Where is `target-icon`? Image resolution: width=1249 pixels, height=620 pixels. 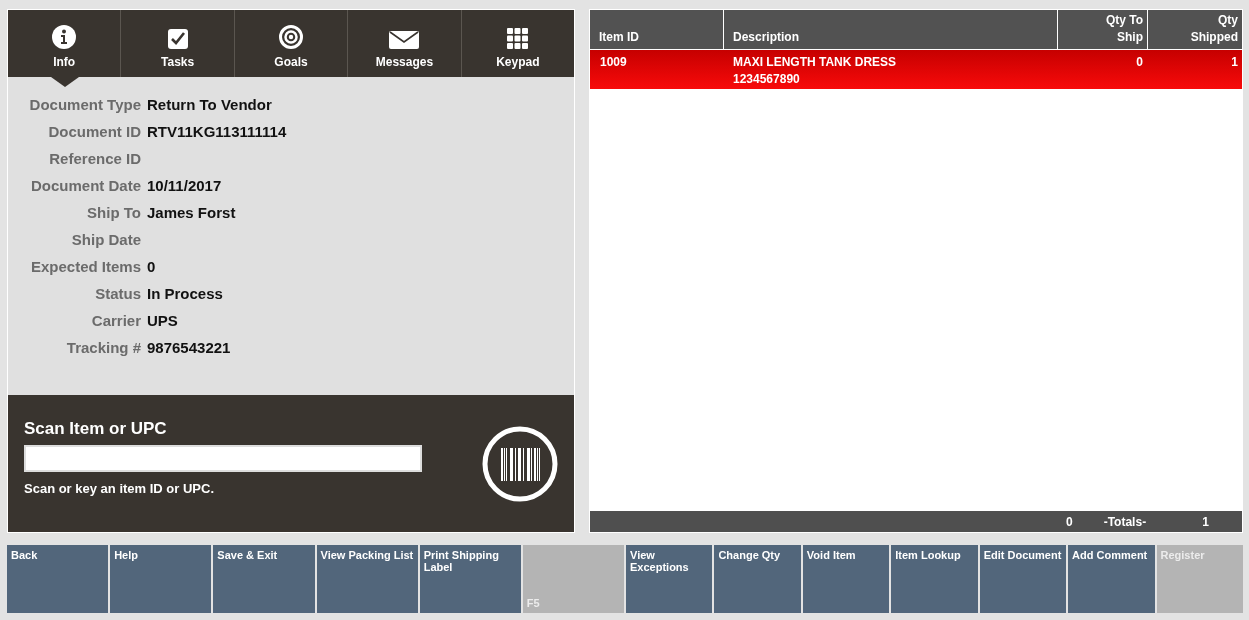
target-icon is located at coordinates (291, 37).